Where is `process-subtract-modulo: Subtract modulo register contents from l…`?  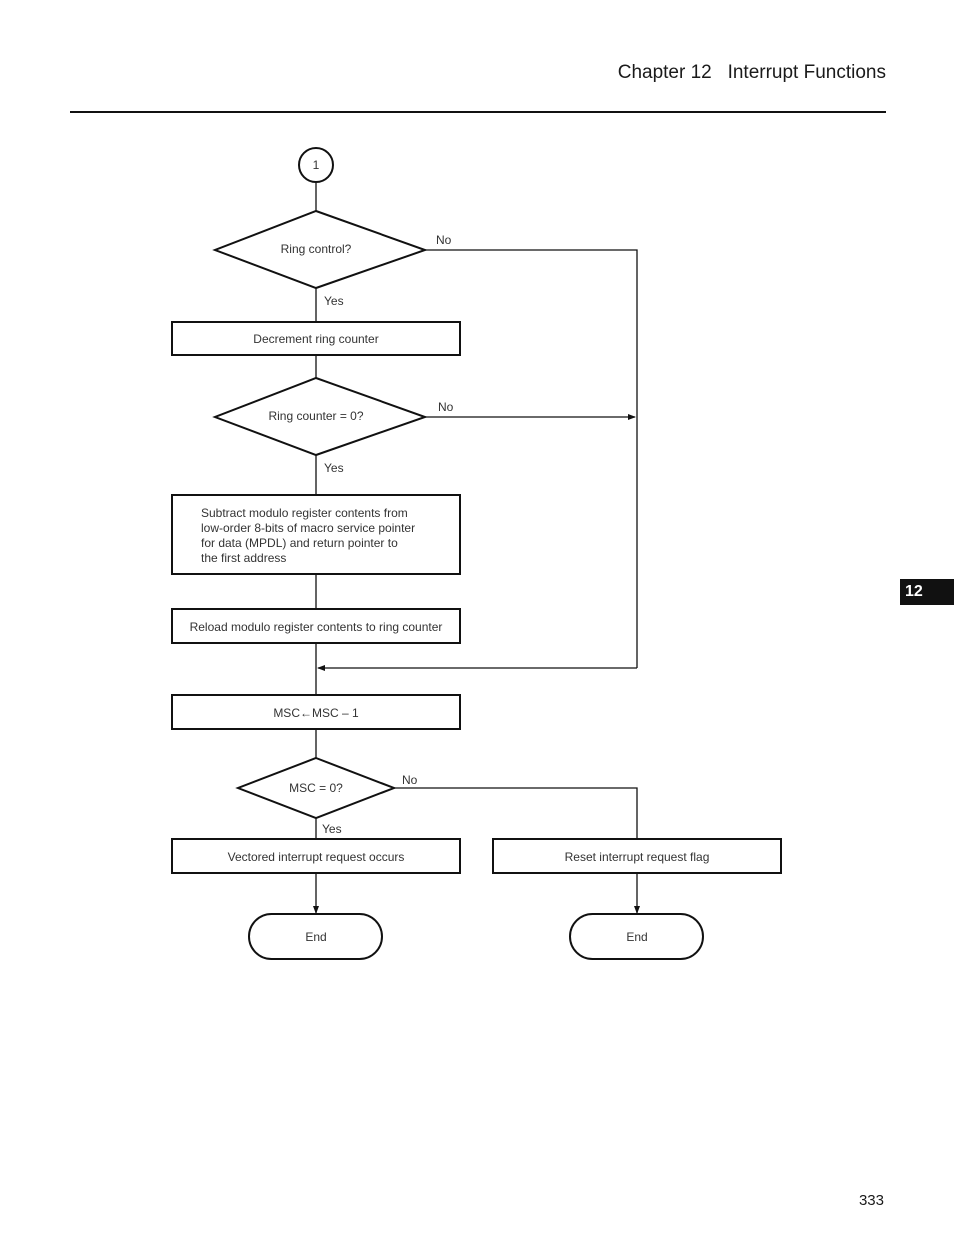
process-subtract-modulo: Subtract modulo register contents from l… is located at coordinates (316, 534).